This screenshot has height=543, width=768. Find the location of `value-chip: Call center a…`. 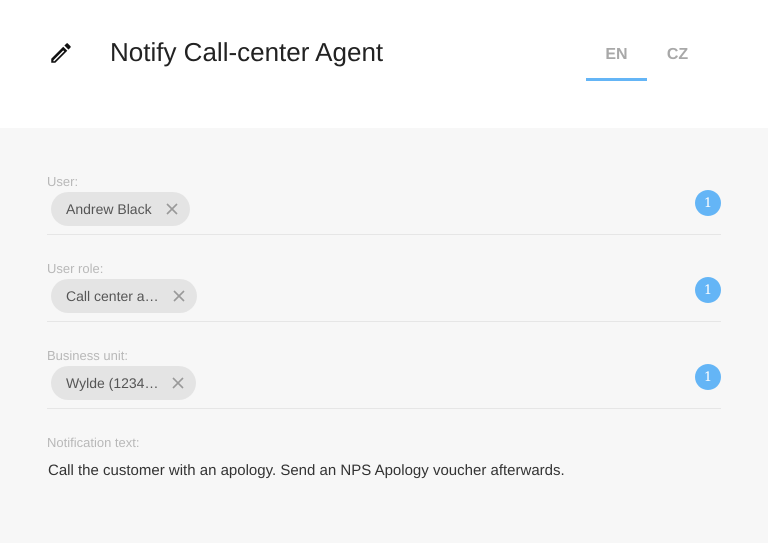

value-chip: Call center a… is located at coordinates (124, 296).